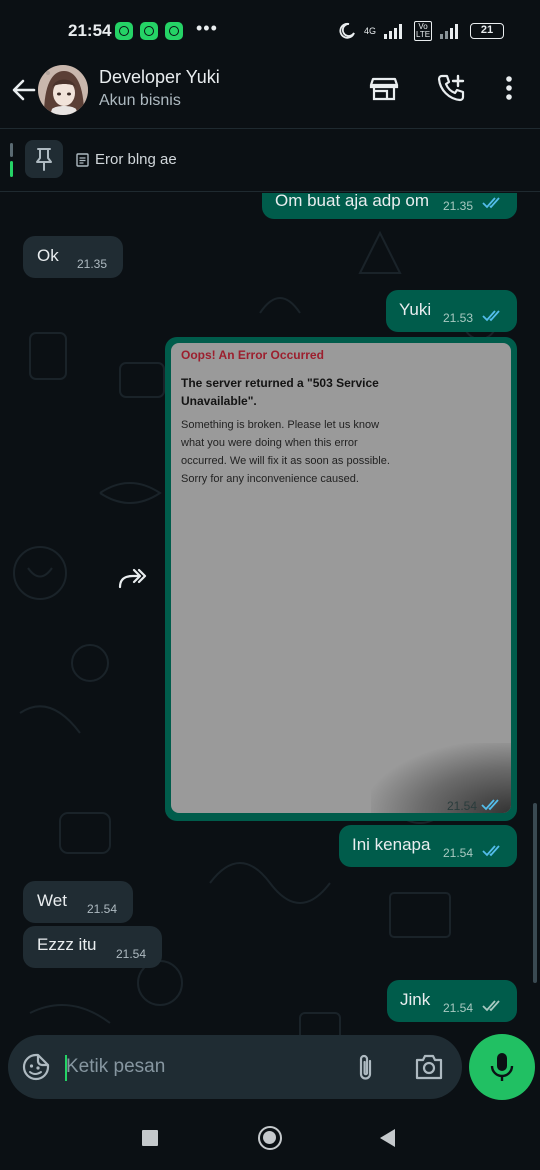  I want to click on contact-status: Akun bisnis, so click(140, 100).